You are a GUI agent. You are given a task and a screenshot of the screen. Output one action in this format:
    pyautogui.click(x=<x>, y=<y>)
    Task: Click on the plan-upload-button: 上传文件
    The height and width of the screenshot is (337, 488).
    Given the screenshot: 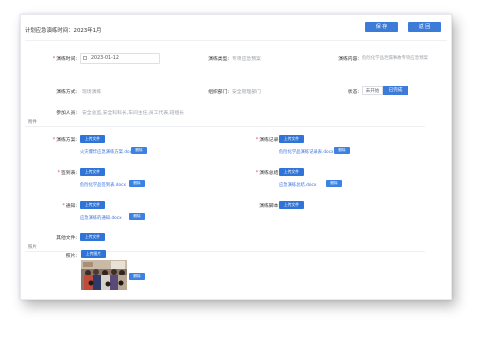 What is the action you would take?
    pyautogui.click(x=92, y=139)
    